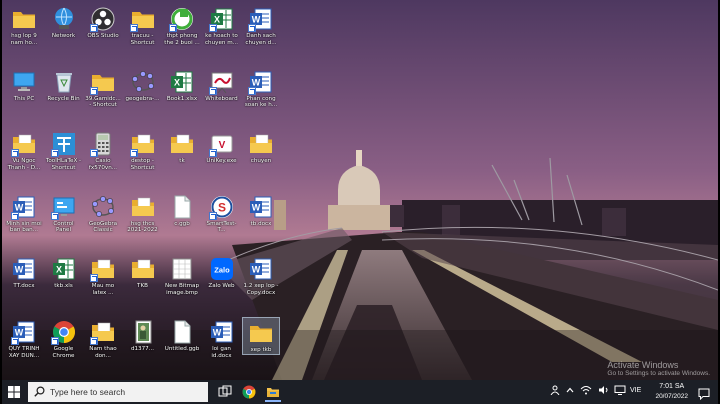  Describe the element at coordinates (64, 338) in the screenshot. I see `desktop-icon: Google Chrome` at that location.